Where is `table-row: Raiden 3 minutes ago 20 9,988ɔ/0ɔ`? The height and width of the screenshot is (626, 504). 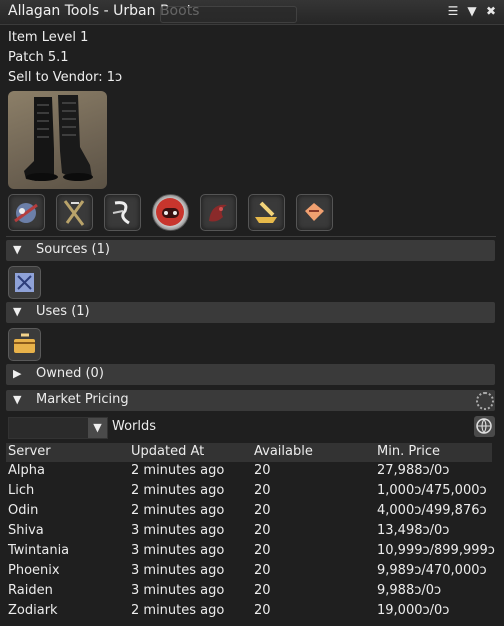 table-row: Raiden 3 minutes ago 20 9,988ɔ/0ɔ is located at coordinates (249, 593).